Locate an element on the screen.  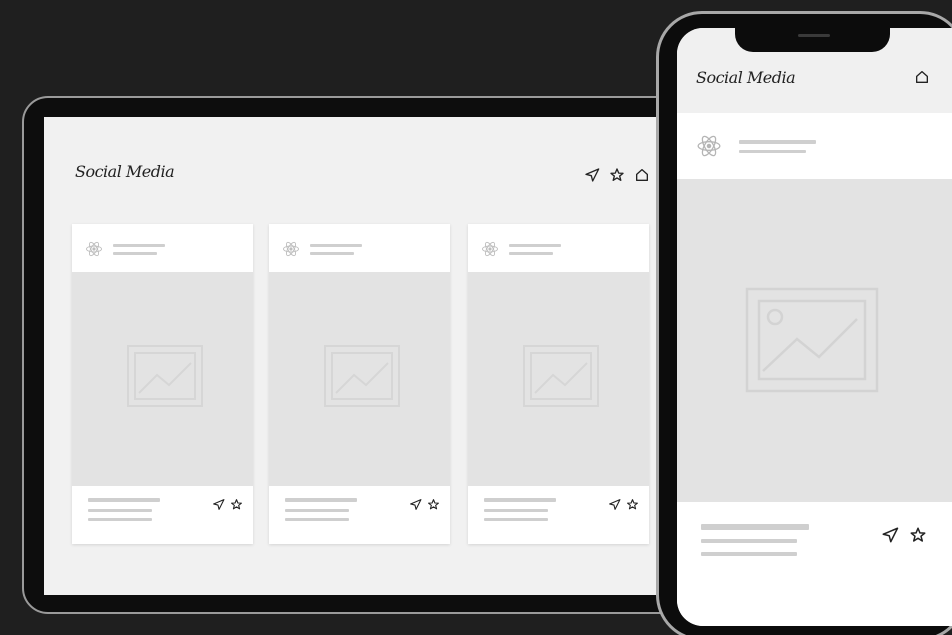
phone-post-header is located at coordinates (814, 146).